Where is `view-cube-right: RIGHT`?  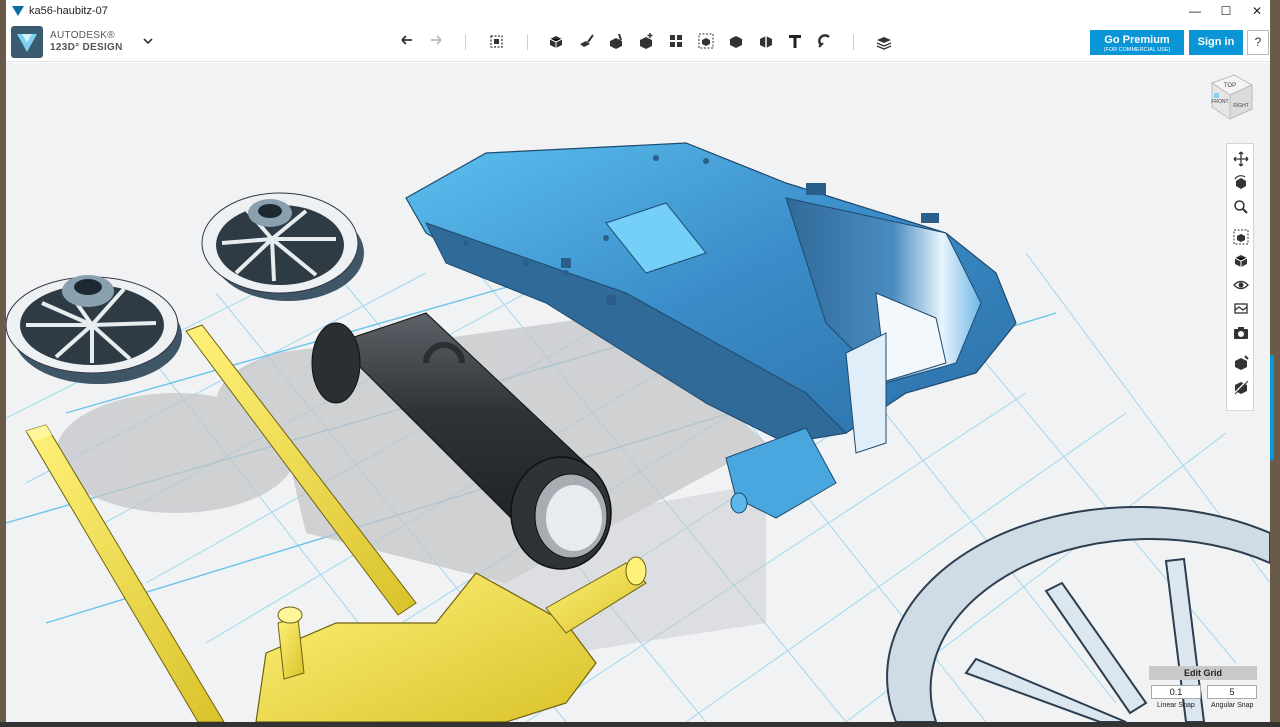 view-cube-right: RIGHT is located at coordinates (1241, 106).